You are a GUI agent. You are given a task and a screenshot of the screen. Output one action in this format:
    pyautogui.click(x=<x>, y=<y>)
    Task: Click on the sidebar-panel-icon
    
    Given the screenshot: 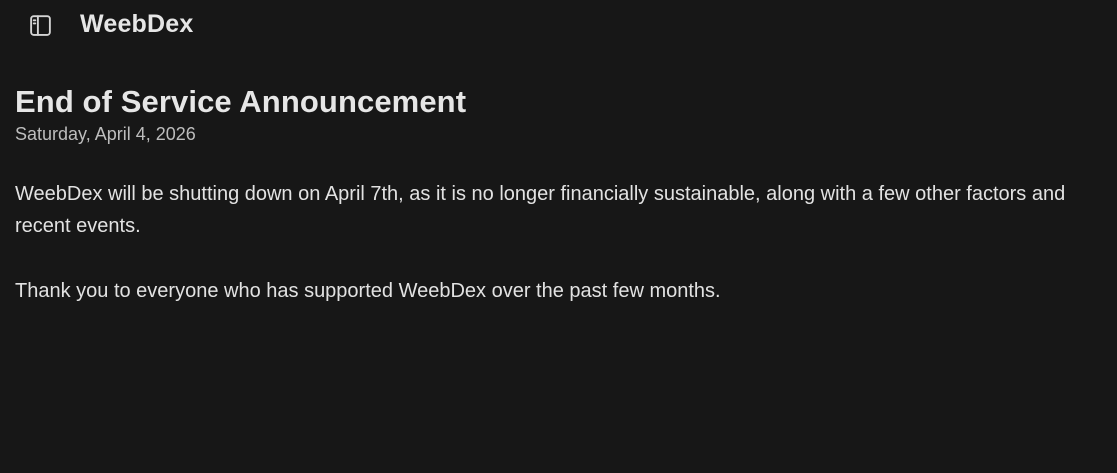 What is the action you would take?
    pyautogui.click(x=40, y=25)
    